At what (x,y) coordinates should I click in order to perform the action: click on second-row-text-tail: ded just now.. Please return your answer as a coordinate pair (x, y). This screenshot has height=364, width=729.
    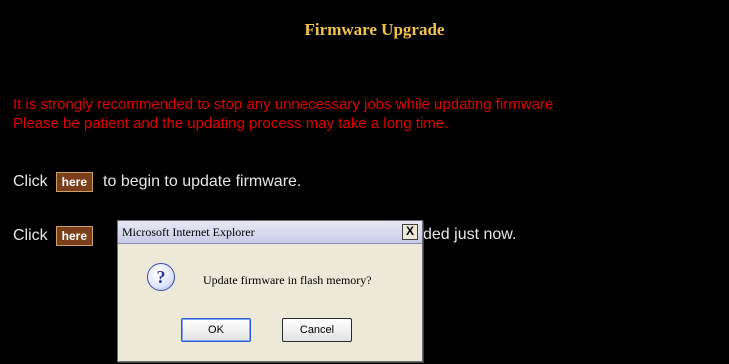
    Looking at the image, I should click on (470, 234).